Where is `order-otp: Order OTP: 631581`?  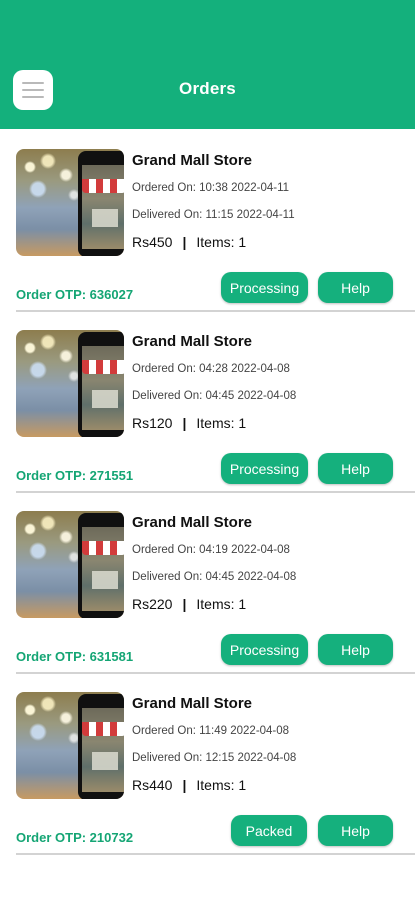 order-otp: Order OTP: 631581 is located at coordinates (75, 656).